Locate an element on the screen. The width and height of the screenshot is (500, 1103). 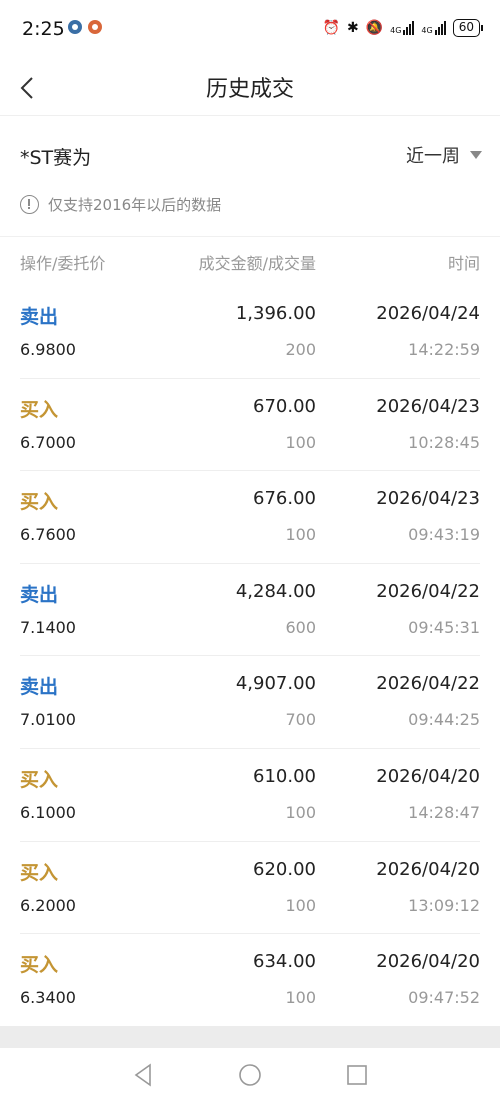
trade-price: 6.9800 is located at coordinates (48, 349).